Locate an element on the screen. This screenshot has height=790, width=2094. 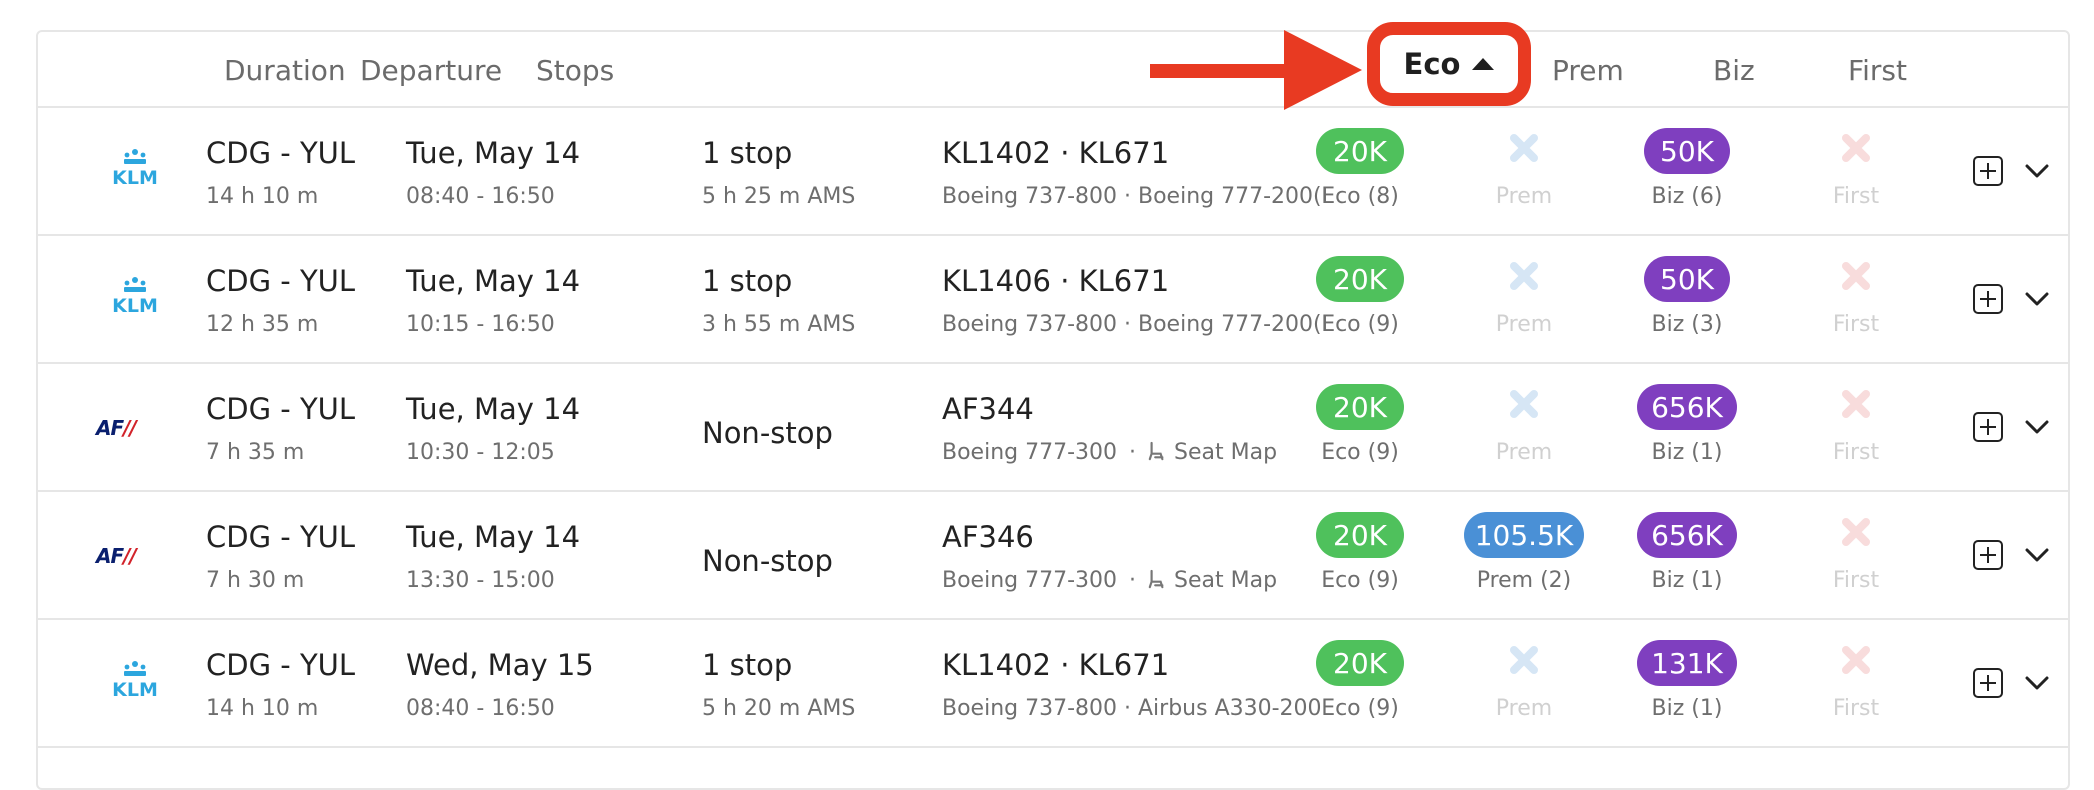
departure-times: 10:30 - 12:05 is located at coordinates (480, 452).